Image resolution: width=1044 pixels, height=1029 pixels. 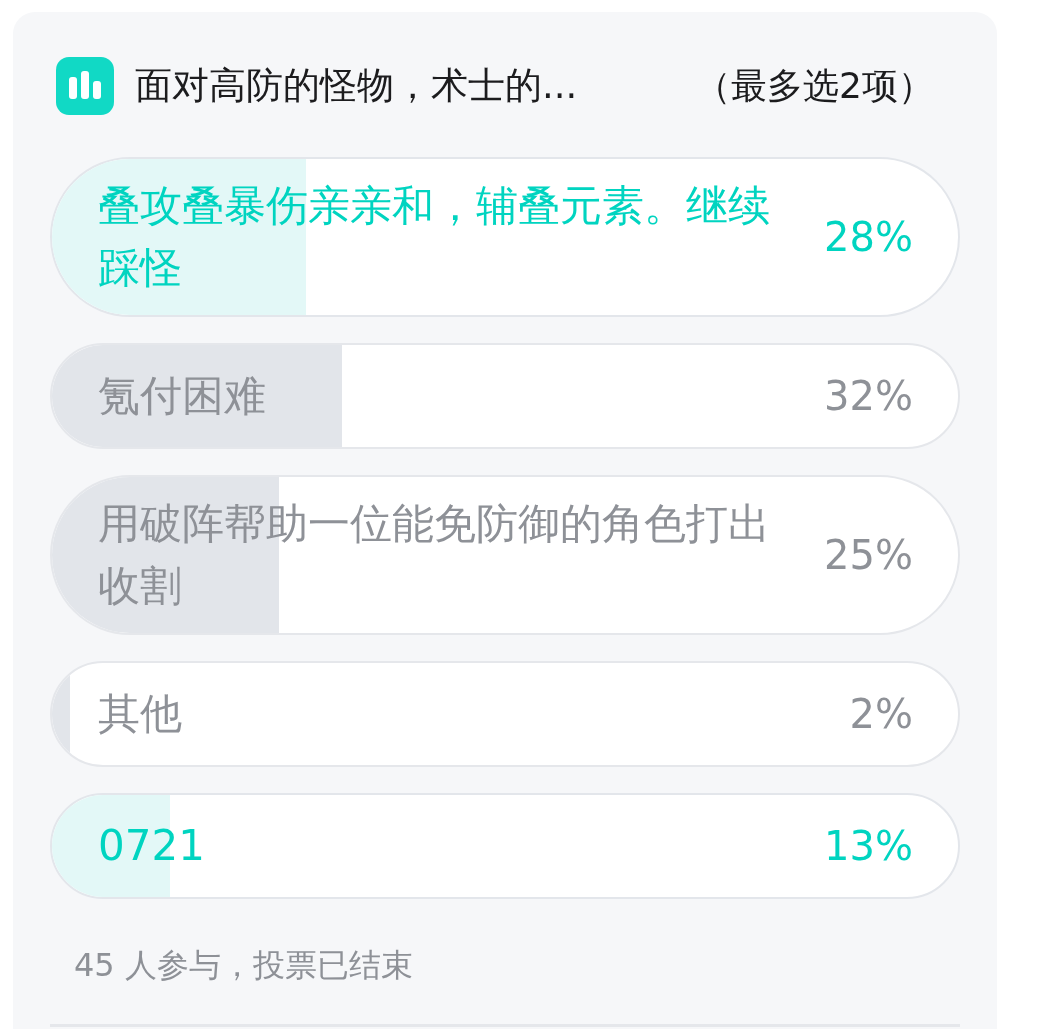 I want to click on bar-chart-icon, so click(x=85, y=86).